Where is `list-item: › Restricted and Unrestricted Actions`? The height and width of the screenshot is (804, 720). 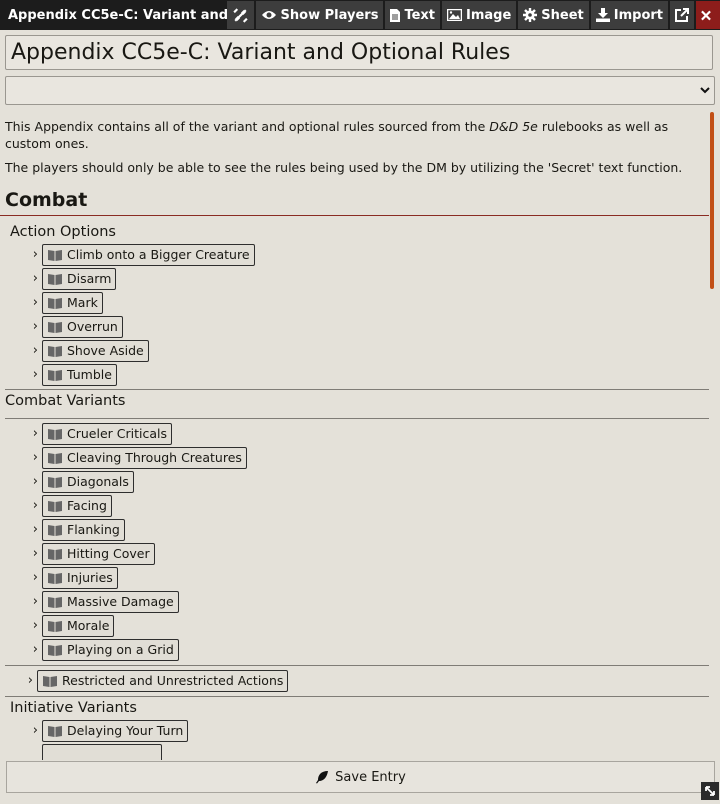 list-item: › Restricted and Unrestricted Actions is located at coordinates (354, 681).